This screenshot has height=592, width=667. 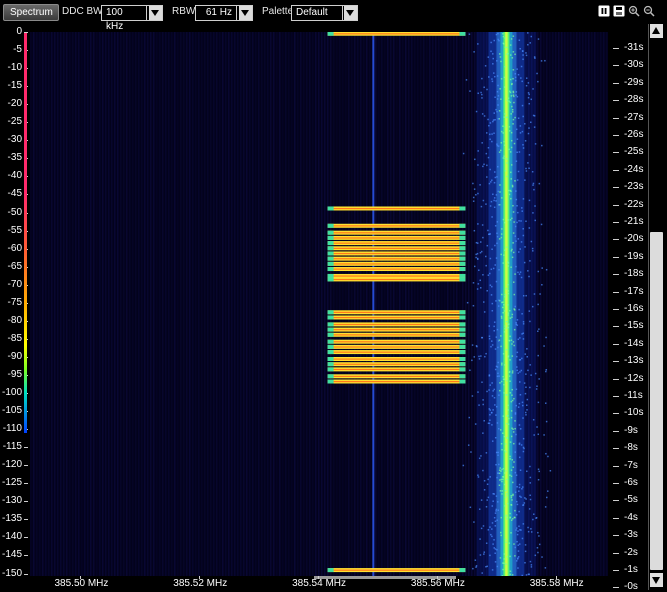 I want to click on scroll-down-button, so click(x=656, y=580).